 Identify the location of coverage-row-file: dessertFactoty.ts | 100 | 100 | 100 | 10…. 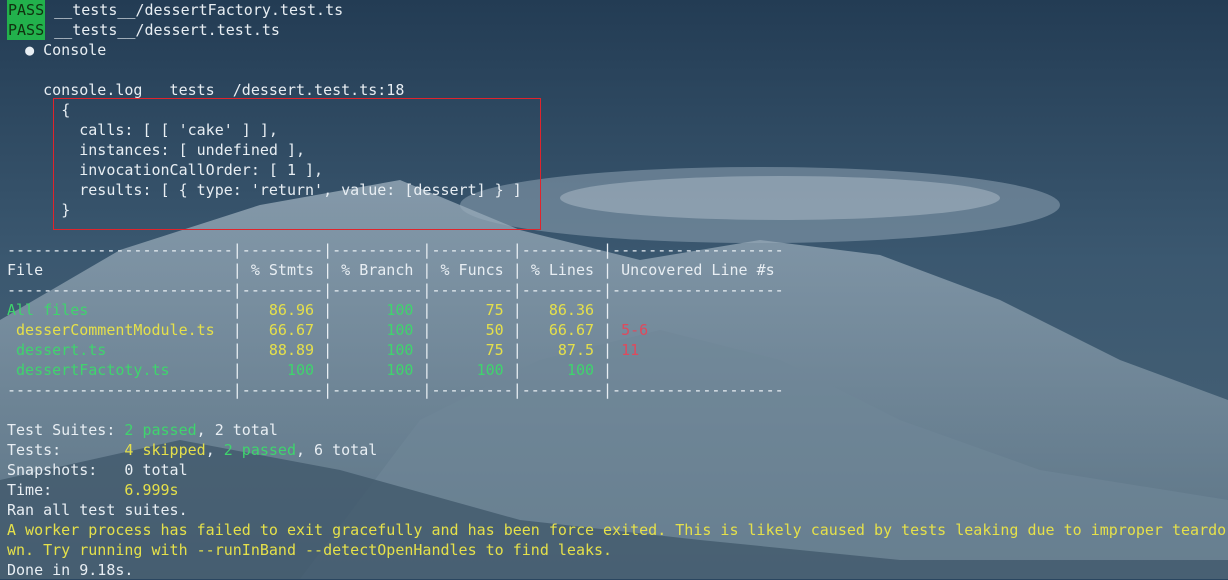
(314, 370).